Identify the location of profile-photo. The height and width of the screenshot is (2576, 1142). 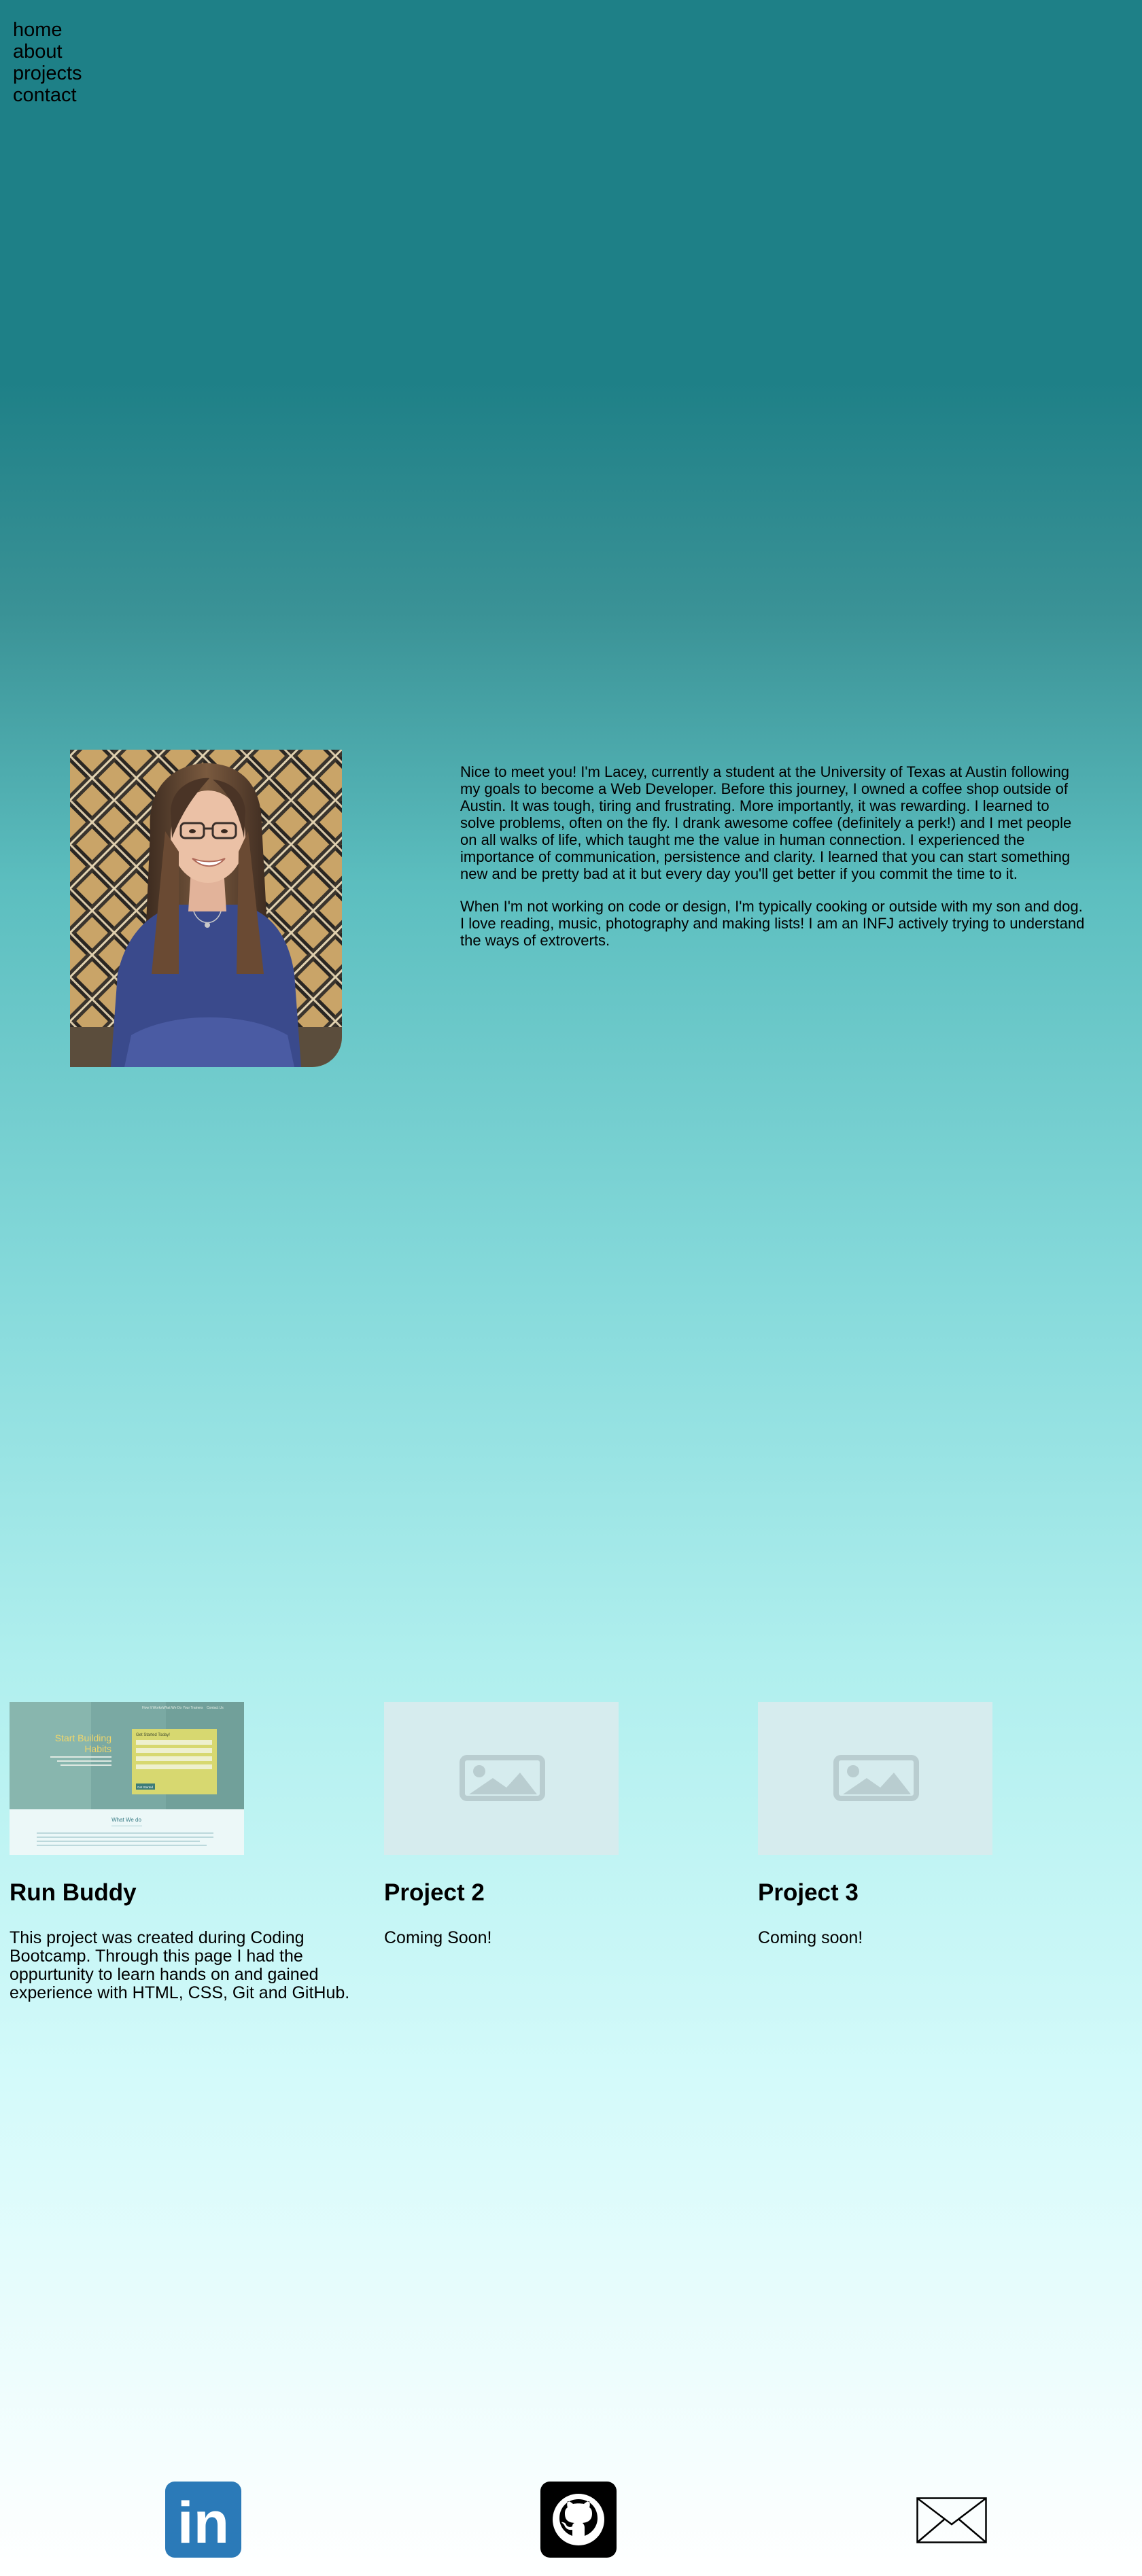
(206, 908).